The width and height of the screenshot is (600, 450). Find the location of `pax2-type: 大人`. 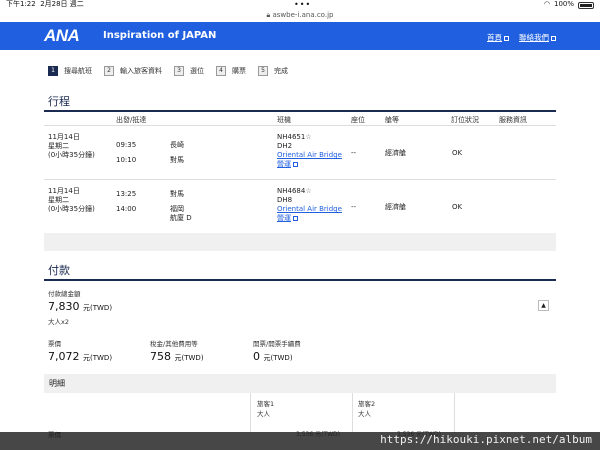

pax2-type: 大人 is located at coordinates (364, 414).